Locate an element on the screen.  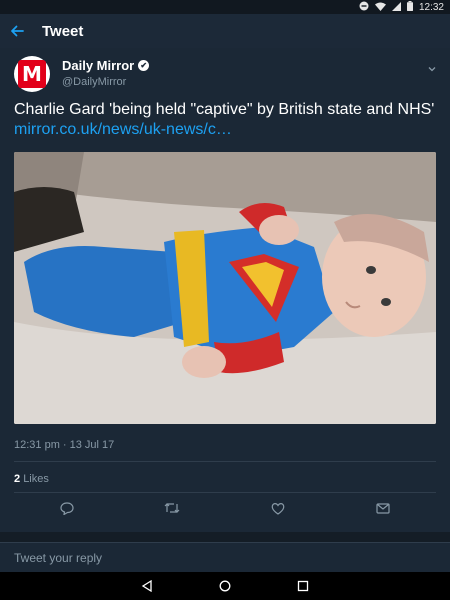
avatar: M is located at coordinates (32, 74).